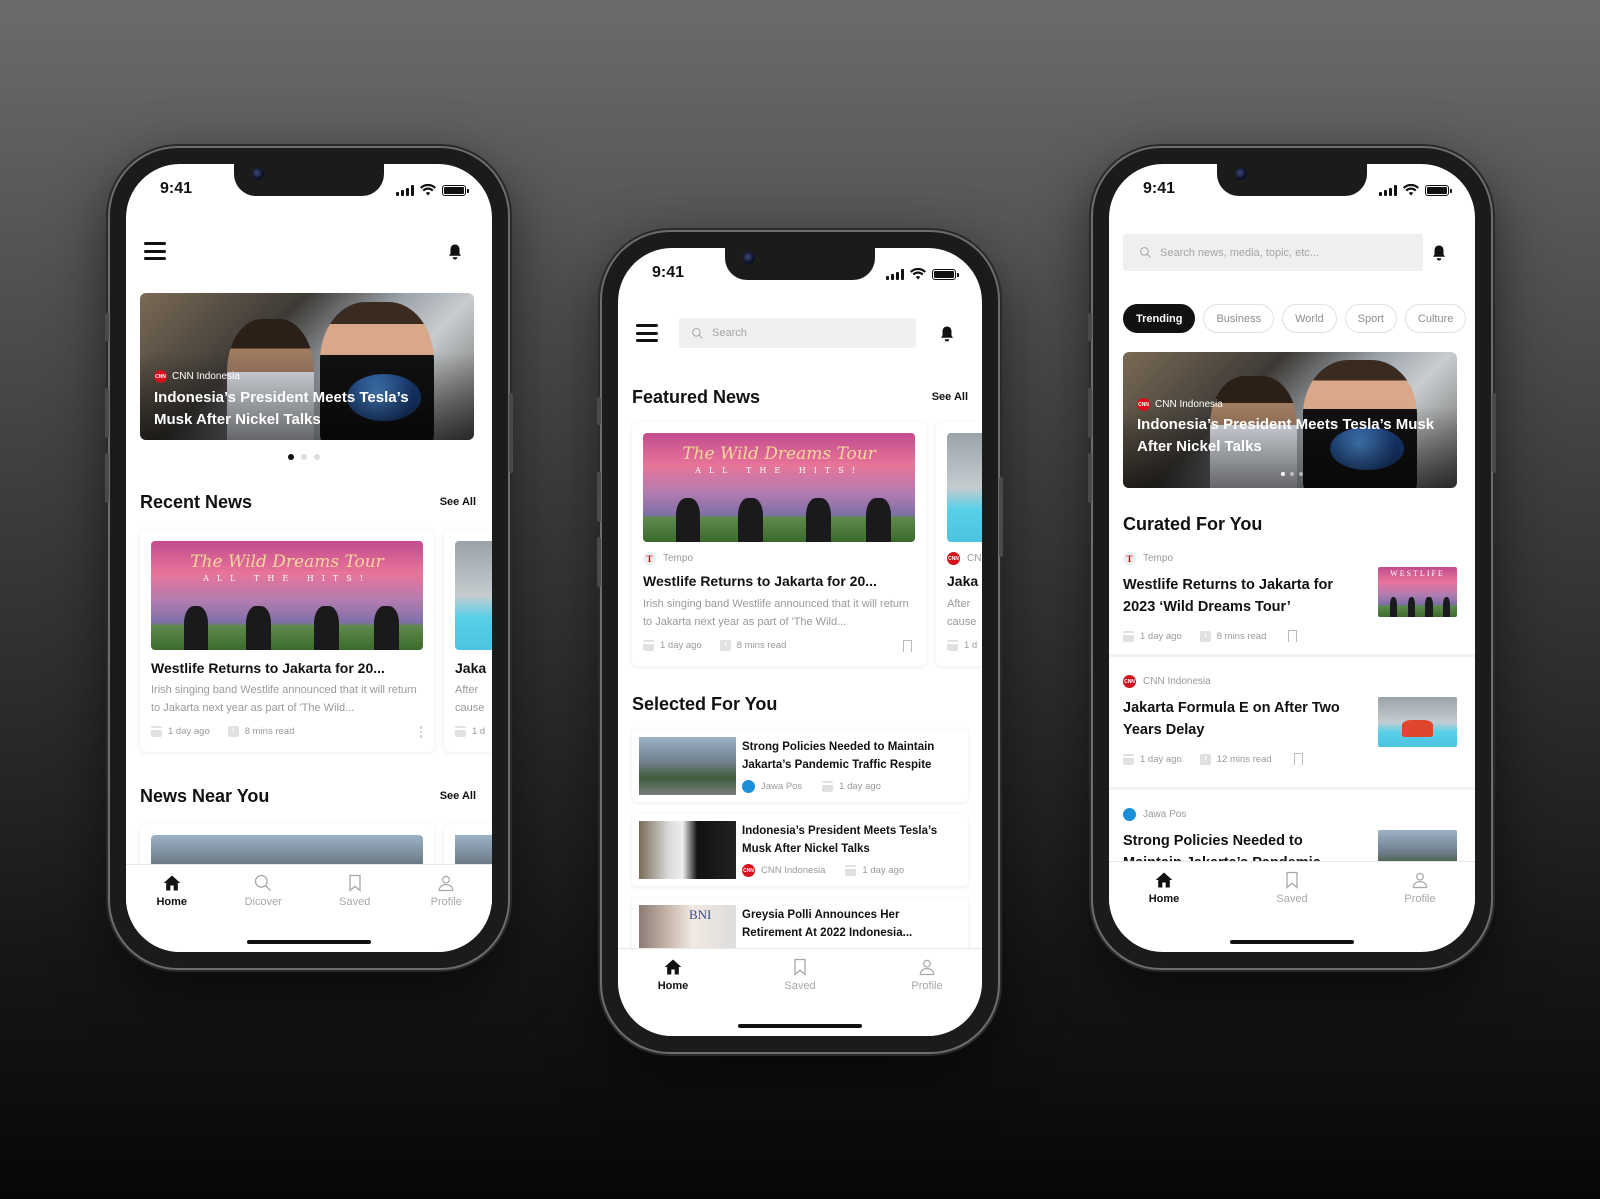 The height and width of the screenshot is (1199, 1600). Describe the element at coordinates (446, 902) in the screenshot. I see `tab-label: Profile` at that location.